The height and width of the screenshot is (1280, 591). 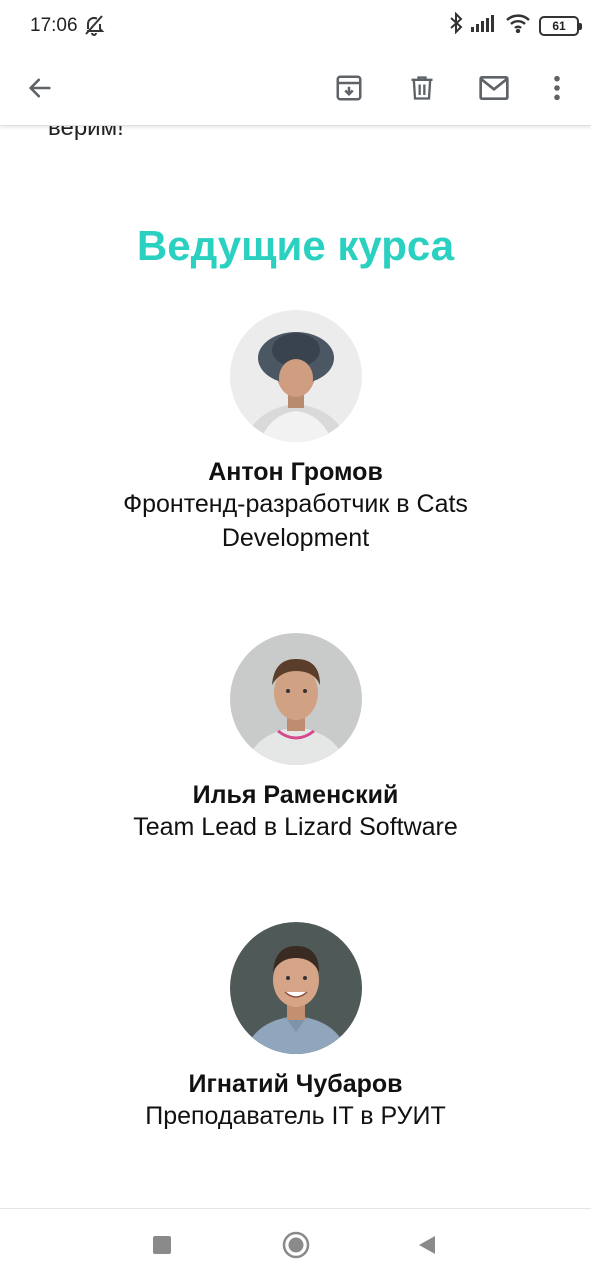 I want to click on archive-icon, so click(x=349, y=88).